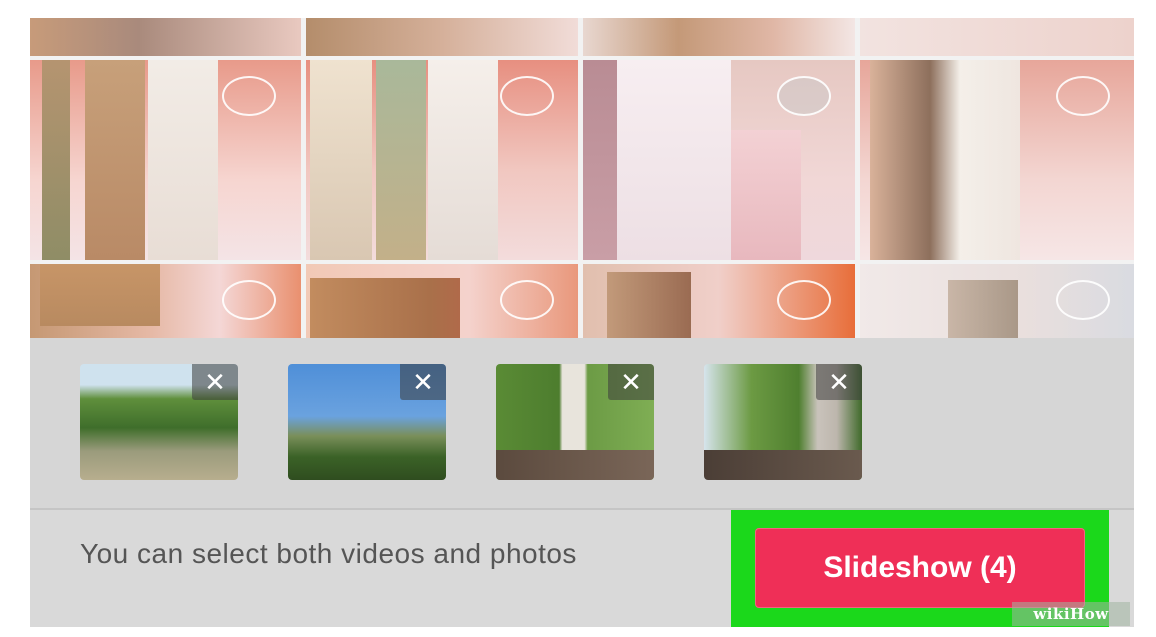 This screenshot has width=1156, height=637. What do you see at coordinates (920, 568) in the screenshot?
I see `slideshow-button: Slideshow (4)` at bounding box center [920, 568].